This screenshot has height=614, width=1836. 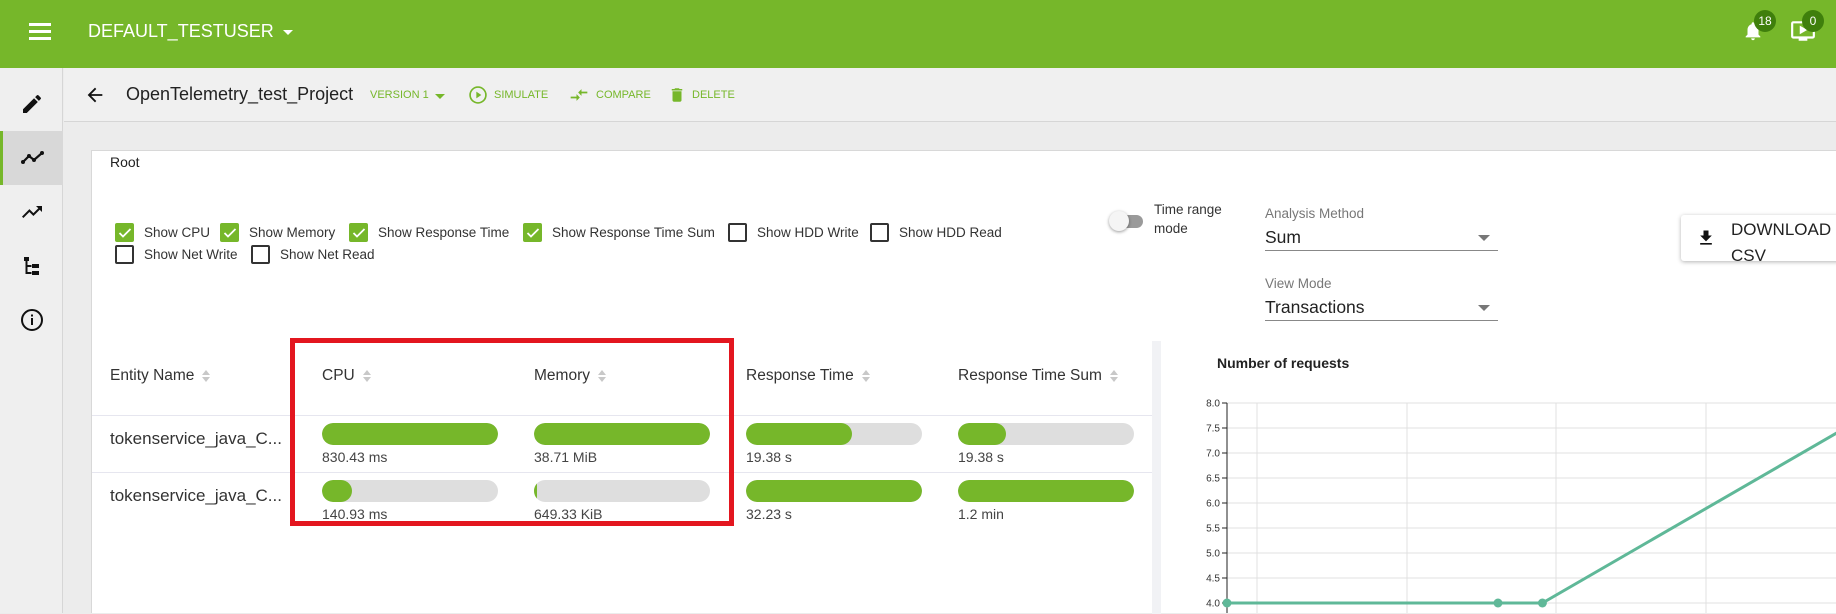 I want to click on view-mode-select: Transactions, so click(x=1381, y=308).